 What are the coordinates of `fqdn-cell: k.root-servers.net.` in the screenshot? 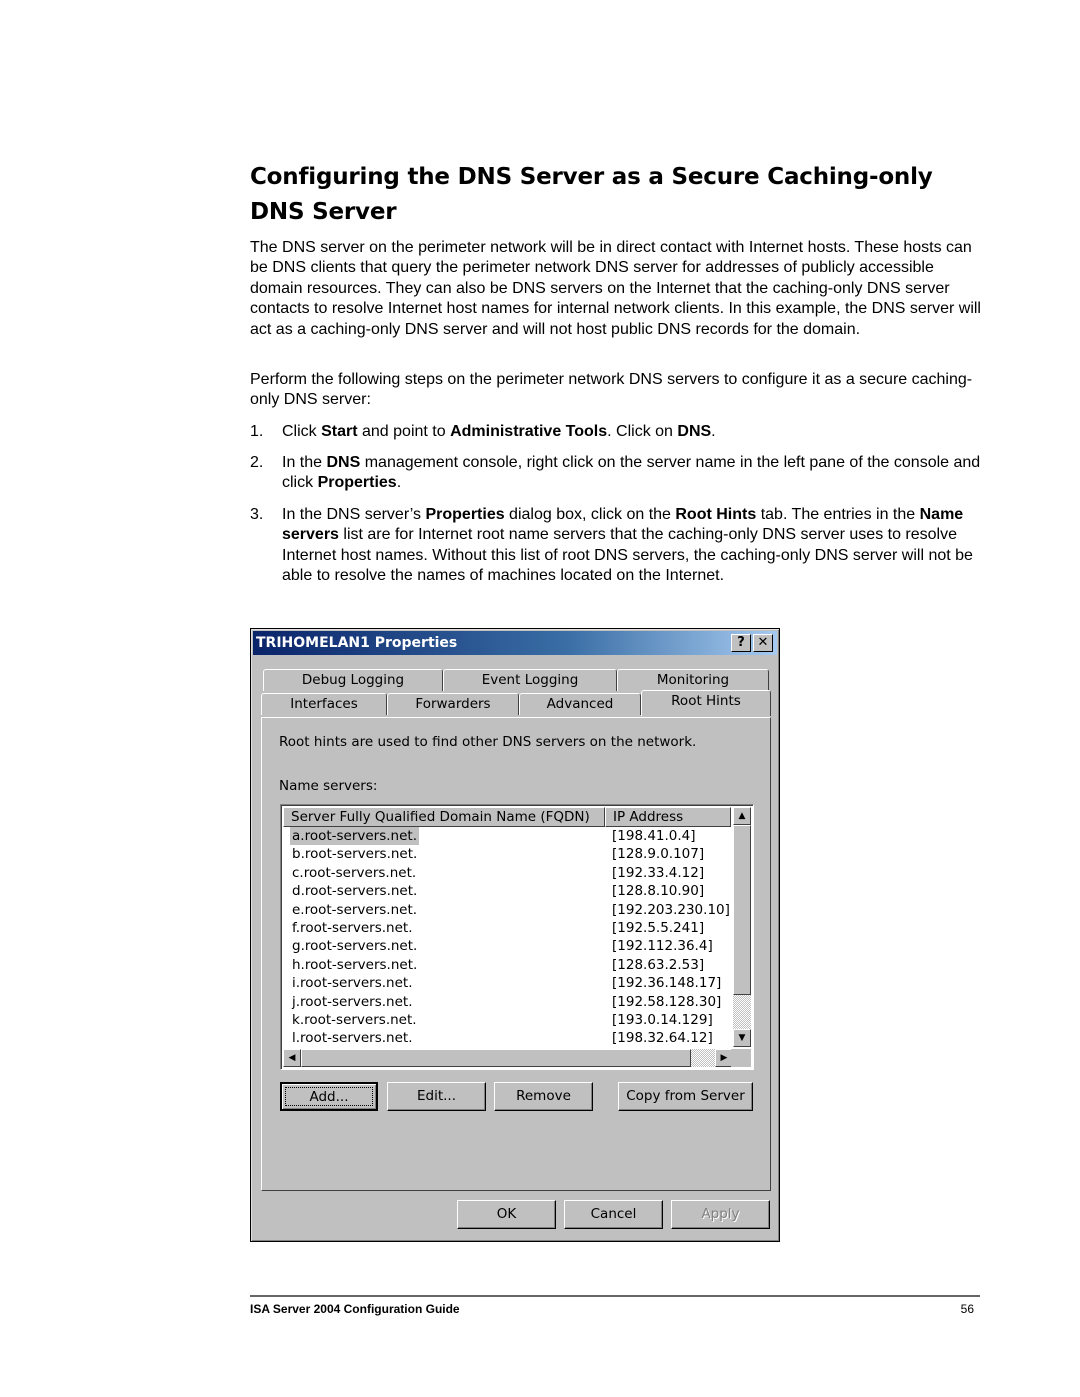 It's located at (354, 1020).